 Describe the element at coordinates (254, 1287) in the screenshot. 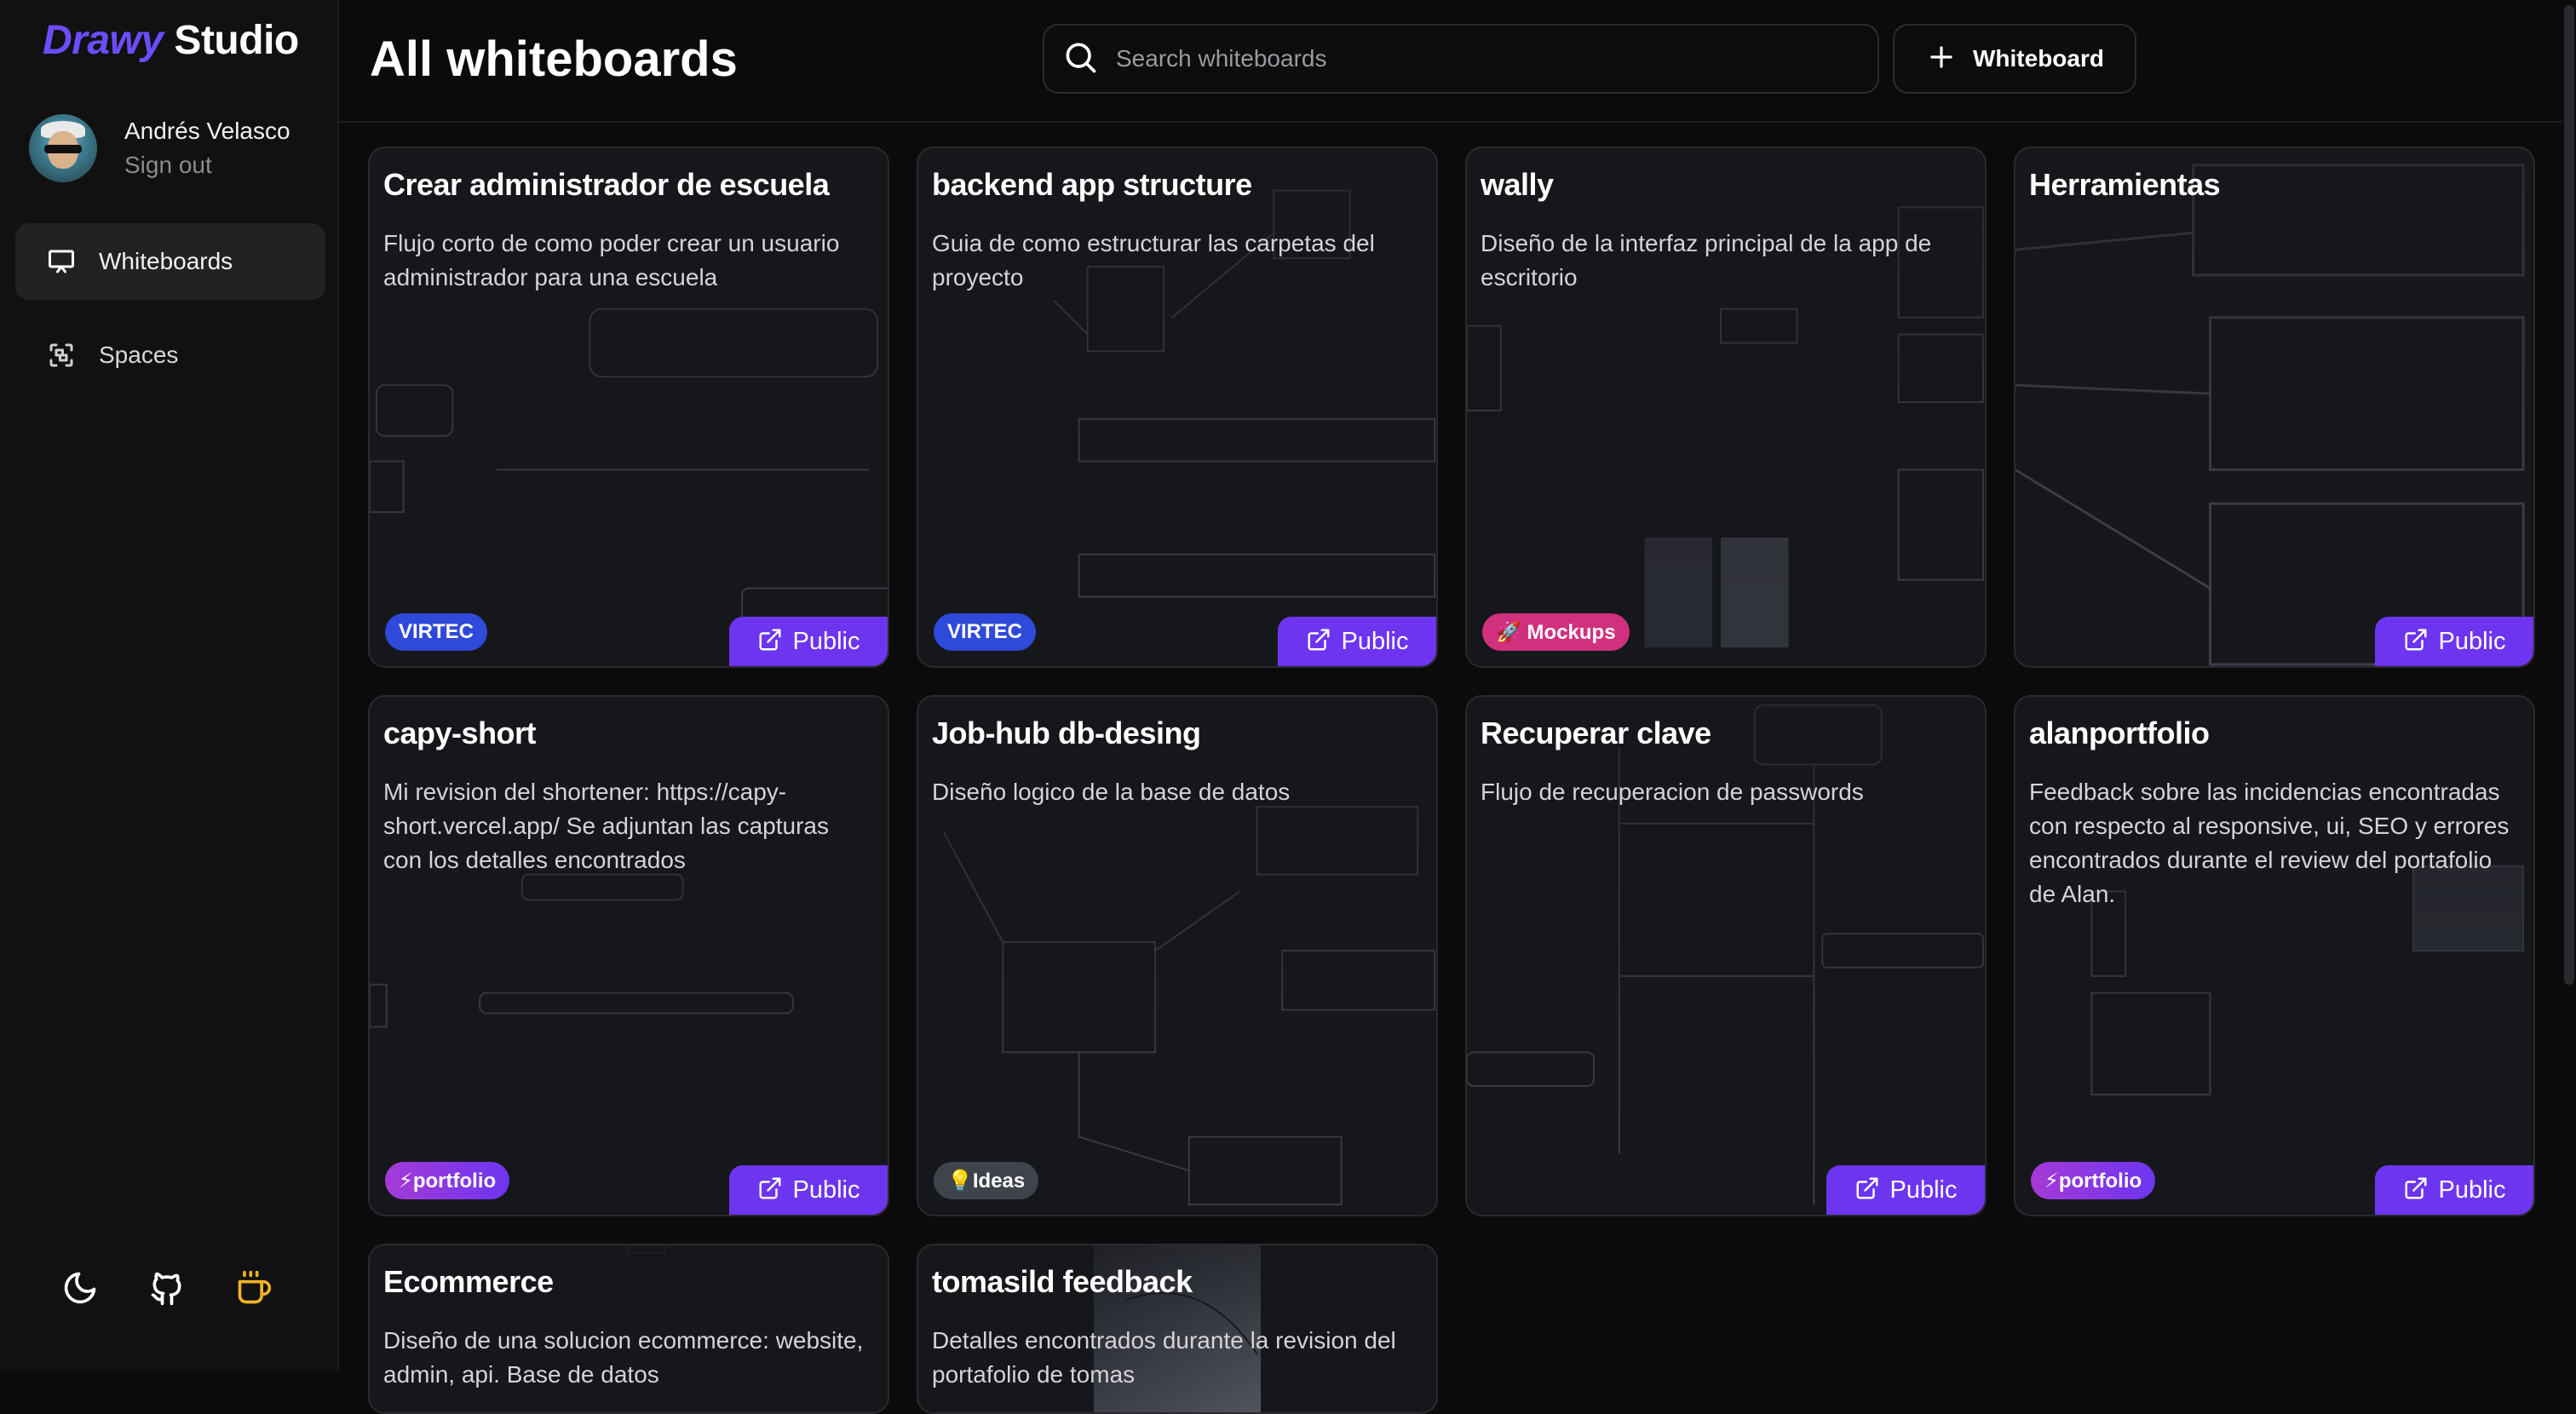

I see `coffee-cup-icon` at that location.